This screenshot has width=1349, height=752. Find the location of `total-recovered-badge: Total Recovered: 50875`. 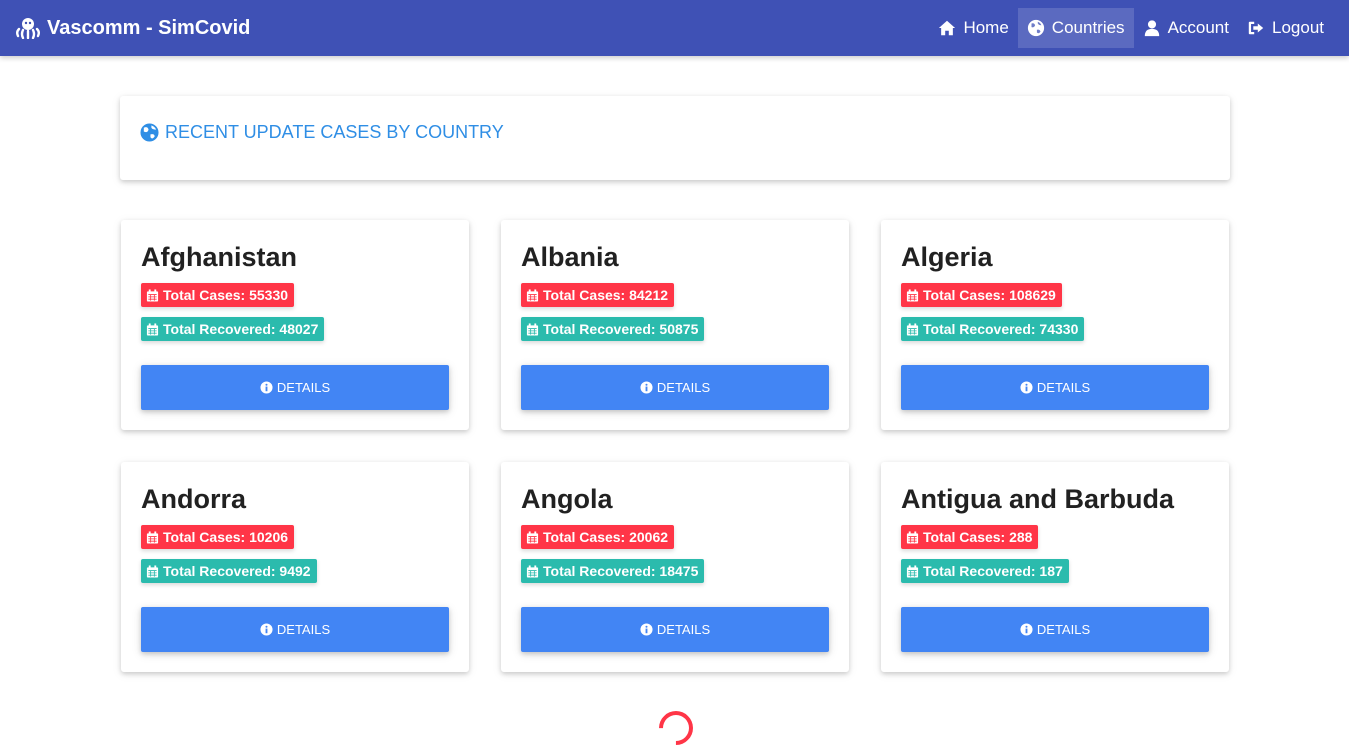

total-recovered-badge: Total Recovered: 50875 is located at coordinates (613, 329).